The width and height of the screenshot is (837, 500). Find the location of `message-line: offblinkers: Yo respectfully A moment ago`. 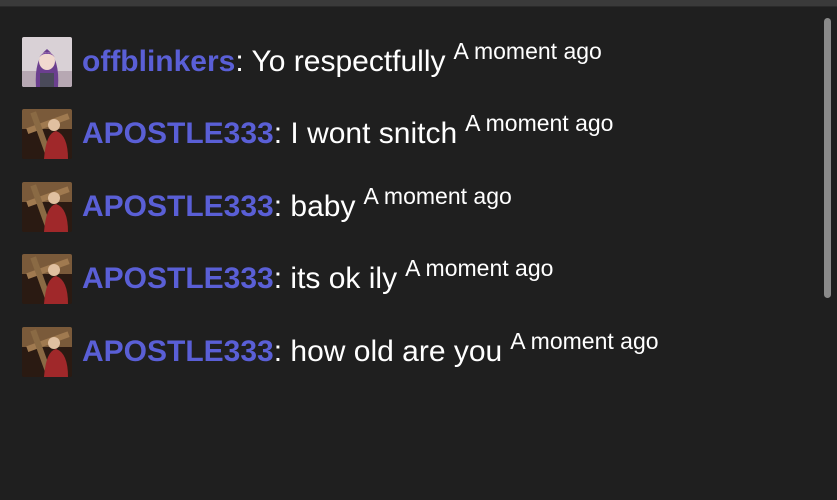

message-line: offblinkers: Yo respectfully A moment ago is located at coordinates (342, 59).